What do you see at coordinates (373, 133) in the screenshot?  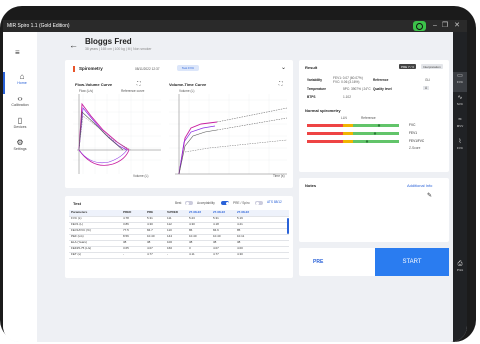 I see `zscore-markers` at bounding box center [373, 133].